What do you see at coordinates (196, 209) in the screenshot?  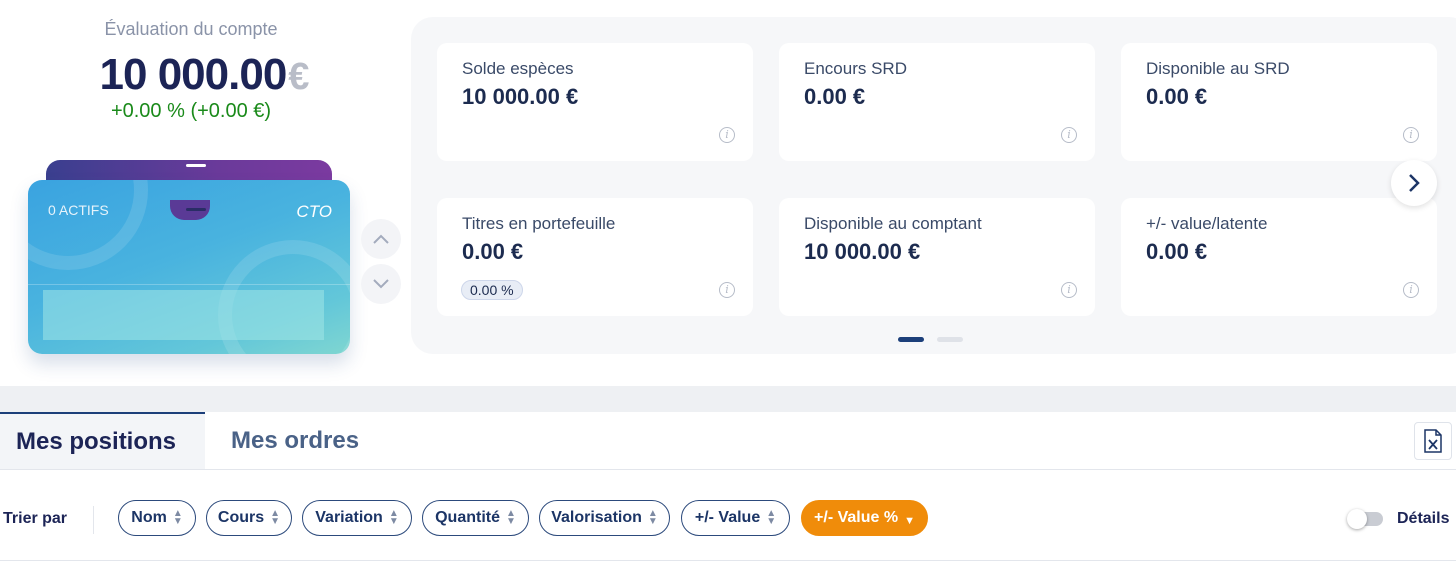 I see `wallet-notch-line` at bounding box center [196, 209].